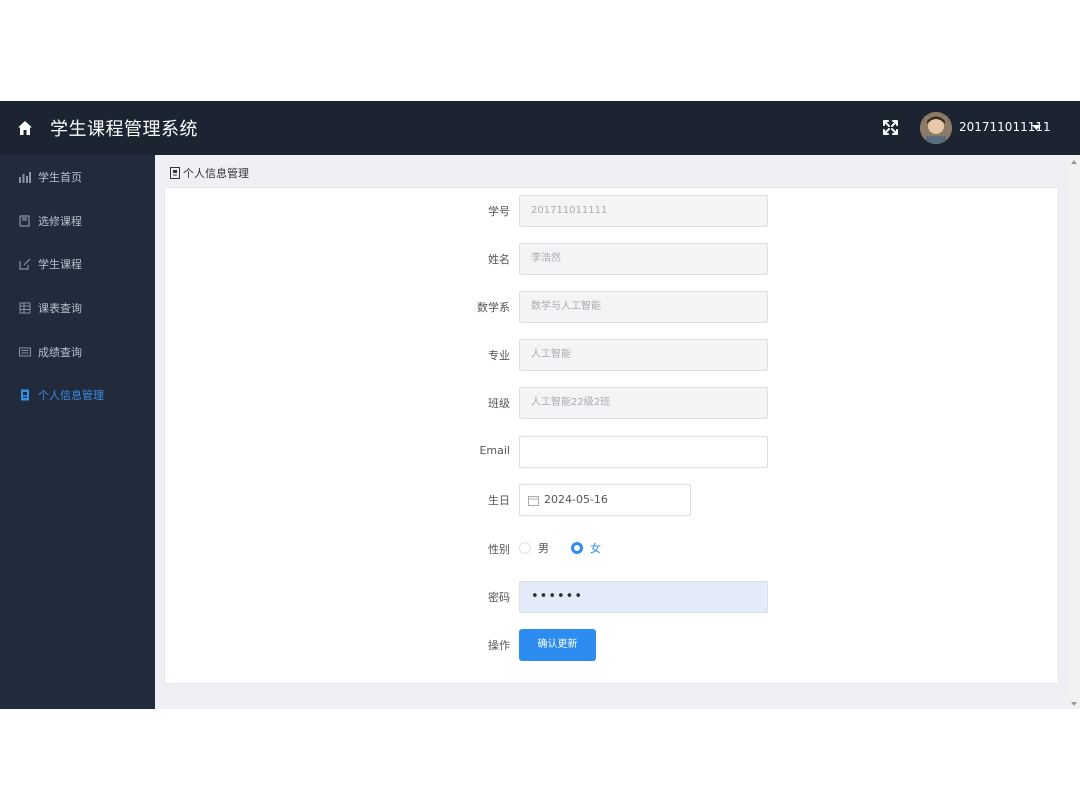 This screenshot has height=809, width=1080. What do you see at coordinates (60, 264) in the screenshot?
I see `sidebar-item-label: 学生课程` at bounding box center [60, 264].